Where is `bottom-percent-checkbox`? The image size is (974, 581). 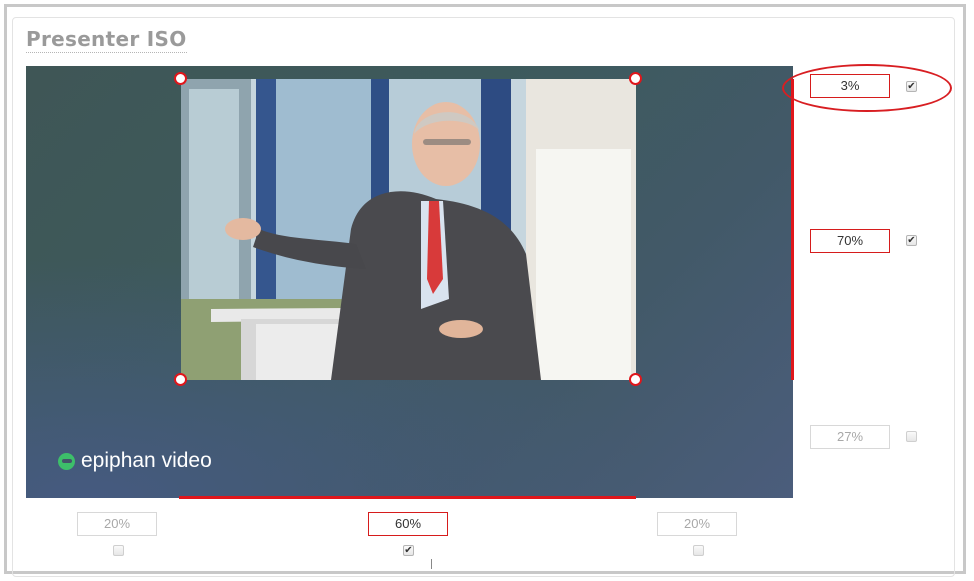
bottom-percent-checkbox is located at coordinates (911, 436).